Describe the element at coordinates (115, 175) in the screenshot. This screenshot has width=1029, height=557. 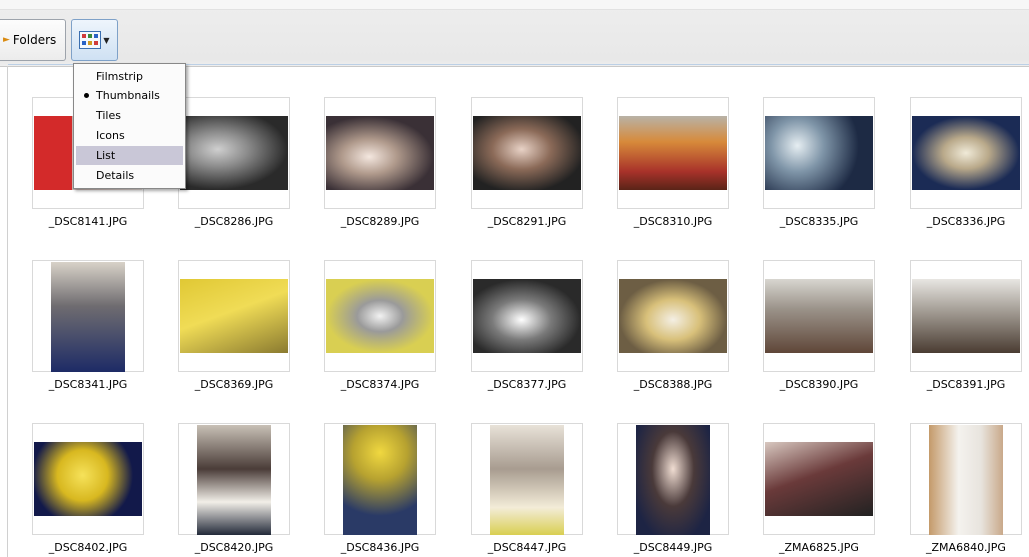
I see `menu-item-label: Details` at that location.